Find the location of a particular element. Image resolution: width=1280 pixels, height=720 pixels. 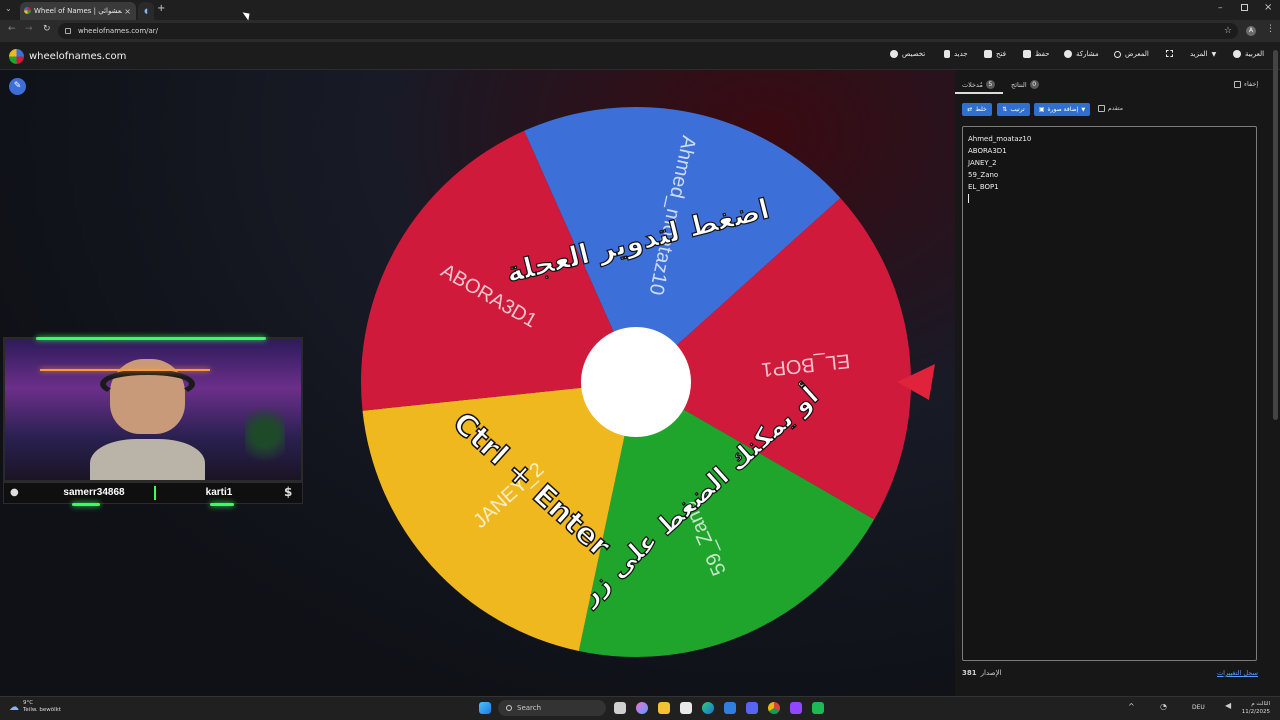

menu-save-label: حفظ is located at coordinates (1042, 54).